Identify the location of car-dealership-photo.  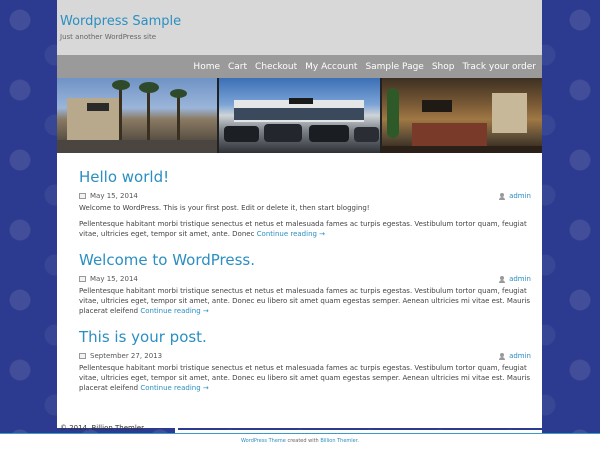
(300, 115).